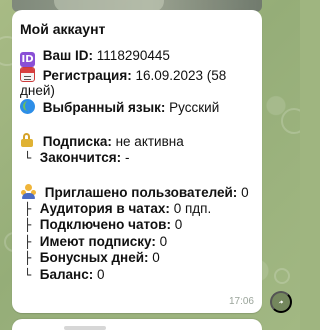 The width and height of the screenshot is (320, 330). I want to click on connected-chats-row: ├ Подключено чатов: 0, so click(137, 225).